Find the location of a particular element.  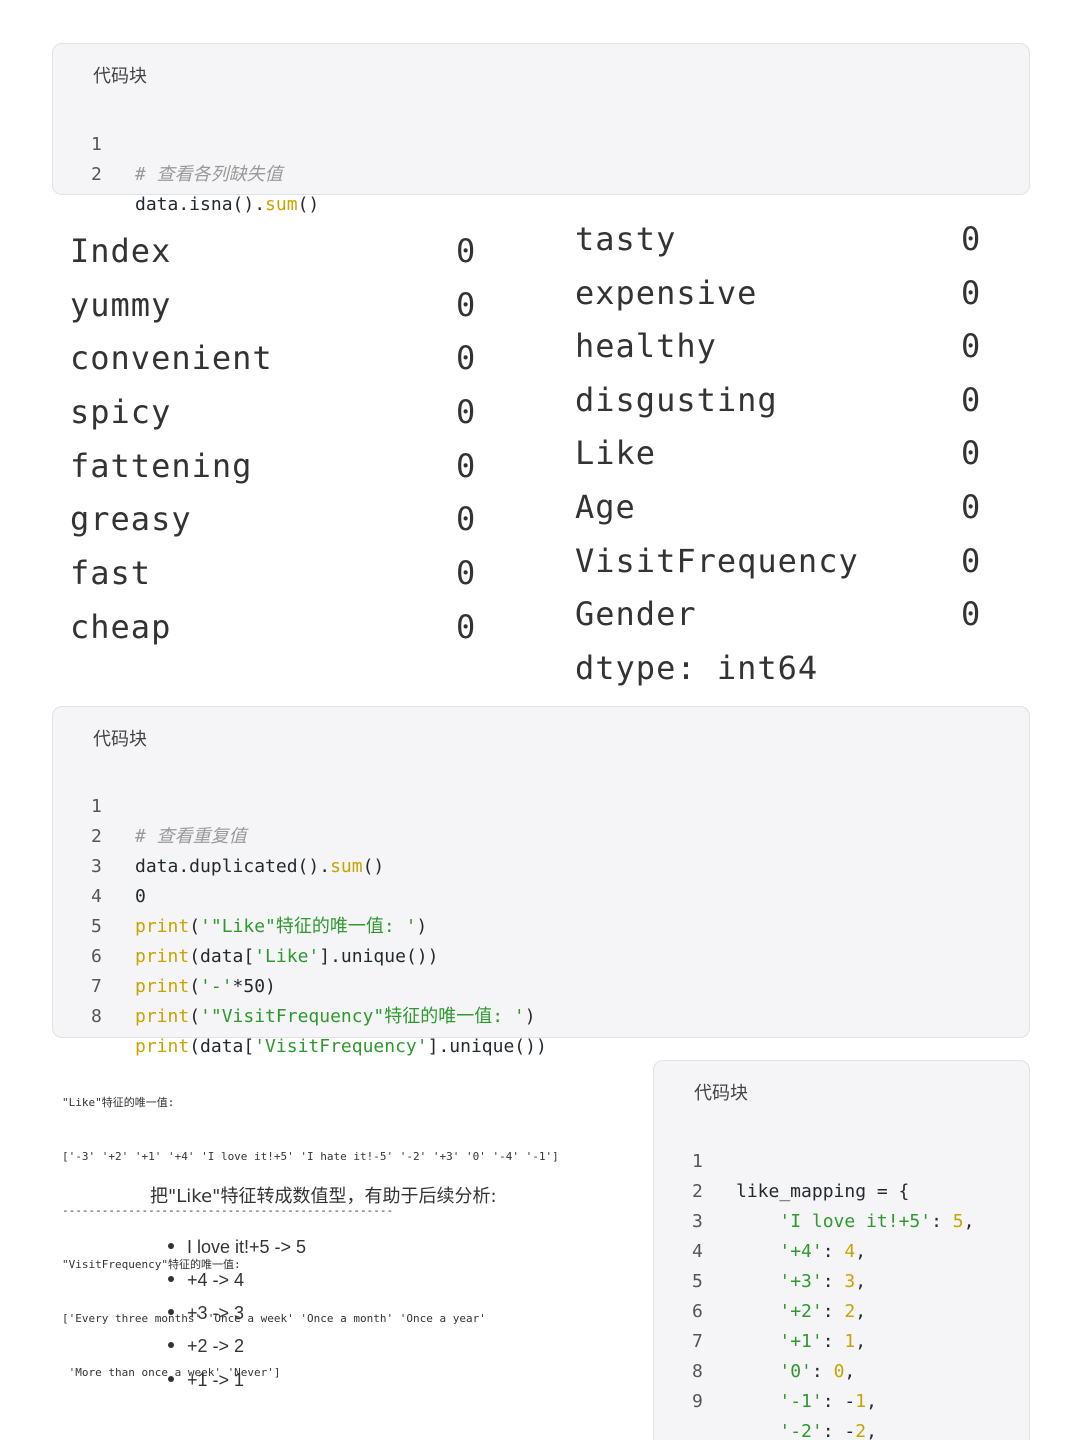

output-row: VisitFrequency 0 is located at coordinates (777, 561).